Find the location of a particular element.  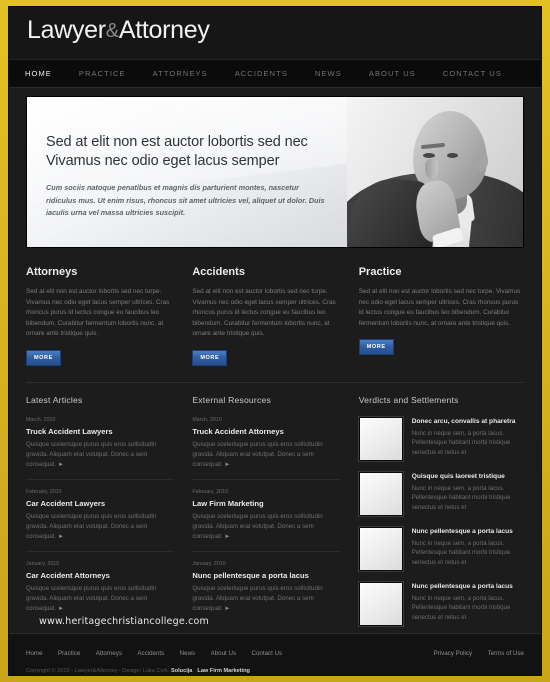

column-heading-latest-articles: Latest Articles is located at coordinates (54, 399).